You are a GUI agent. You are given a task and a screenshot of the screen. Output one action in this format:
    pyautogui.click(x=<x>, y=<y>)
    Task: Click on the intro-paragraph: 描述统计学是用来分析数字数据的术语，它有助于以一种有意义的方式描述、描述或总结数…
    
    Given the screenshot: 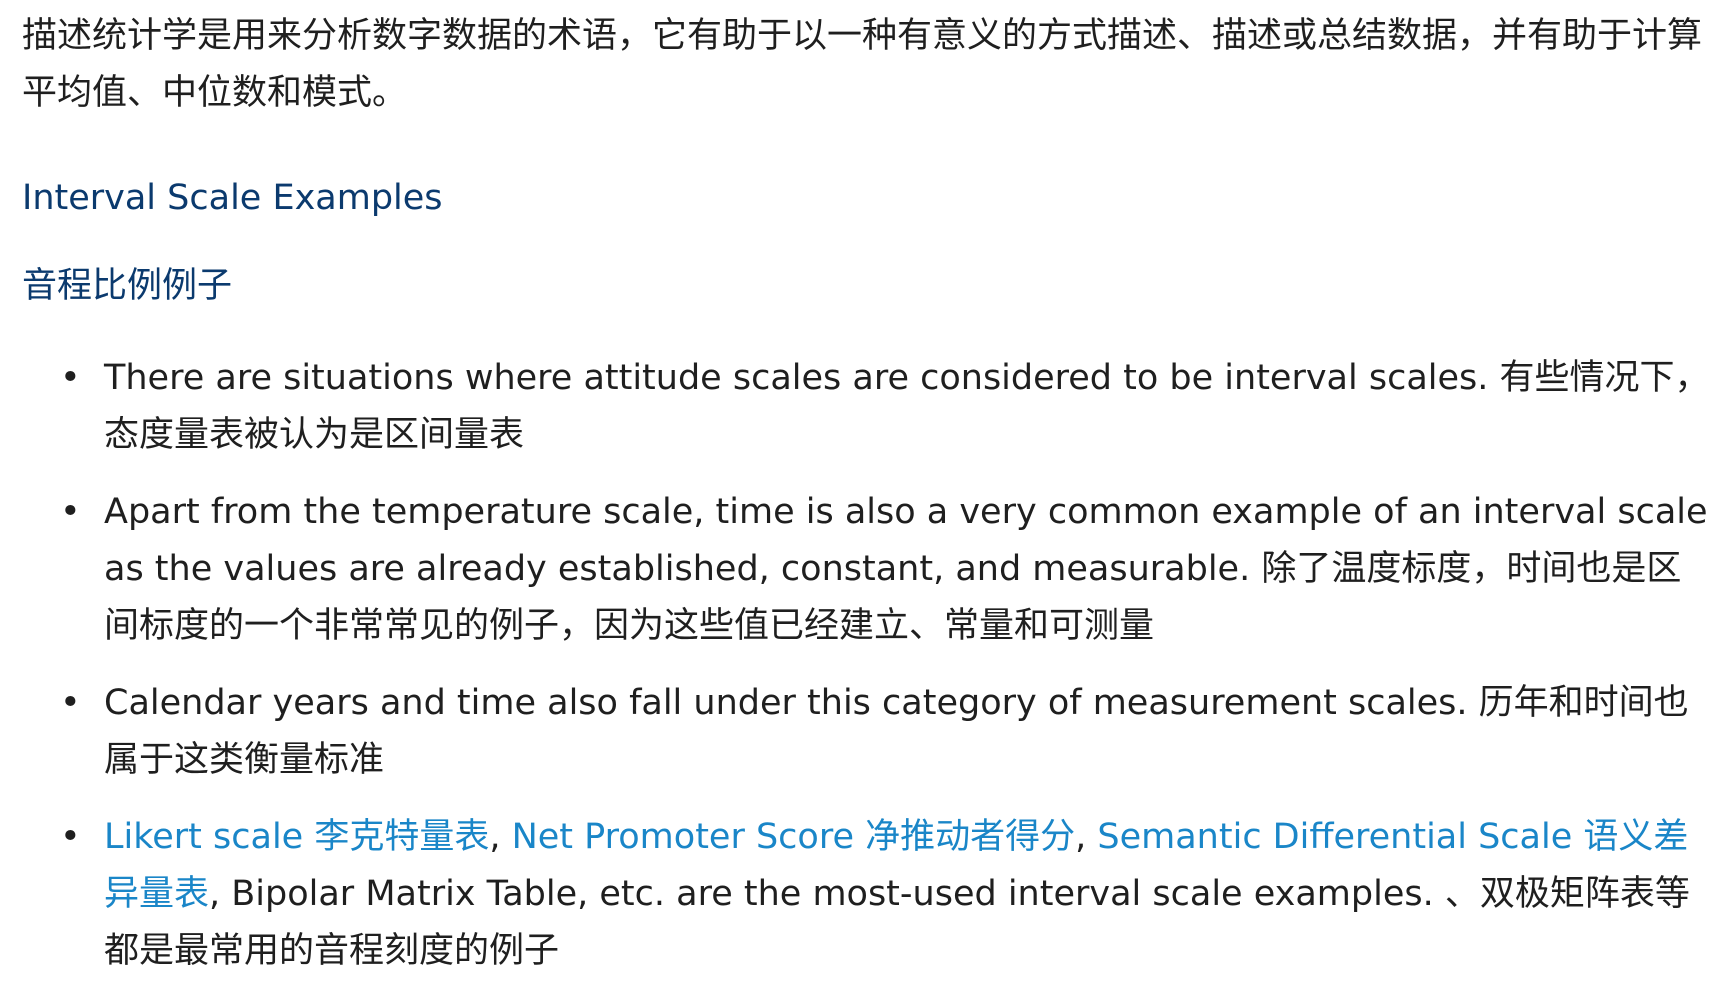 What is the action you would take?
    pyautogui.click(x=862, y=64)
    